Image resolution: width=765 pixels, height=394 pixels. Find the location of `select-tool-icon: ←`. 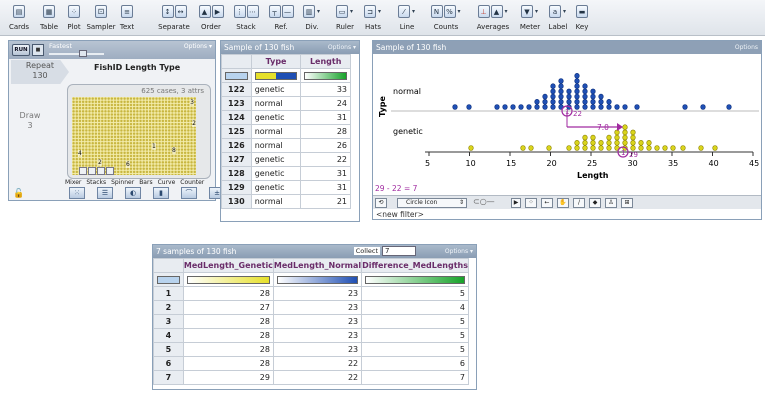

select-tool-icon: ← is located at coordinates (547, 203).